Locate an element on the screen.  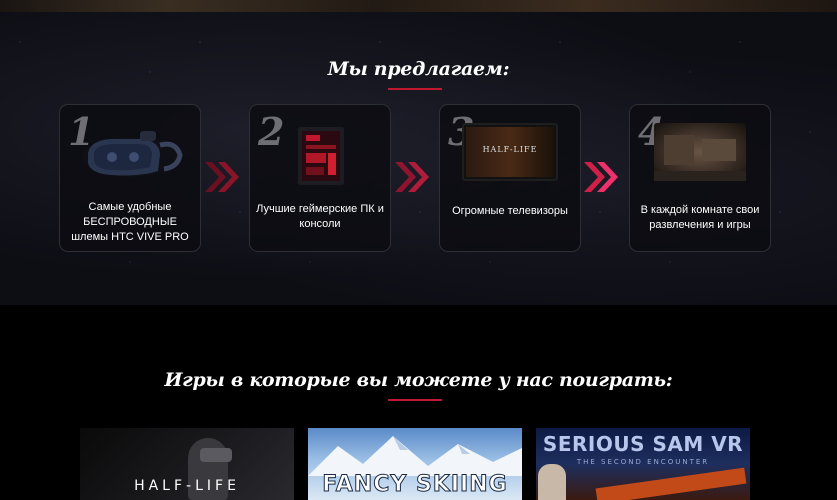
vr-headset-image is located at coordinates (132, 154).